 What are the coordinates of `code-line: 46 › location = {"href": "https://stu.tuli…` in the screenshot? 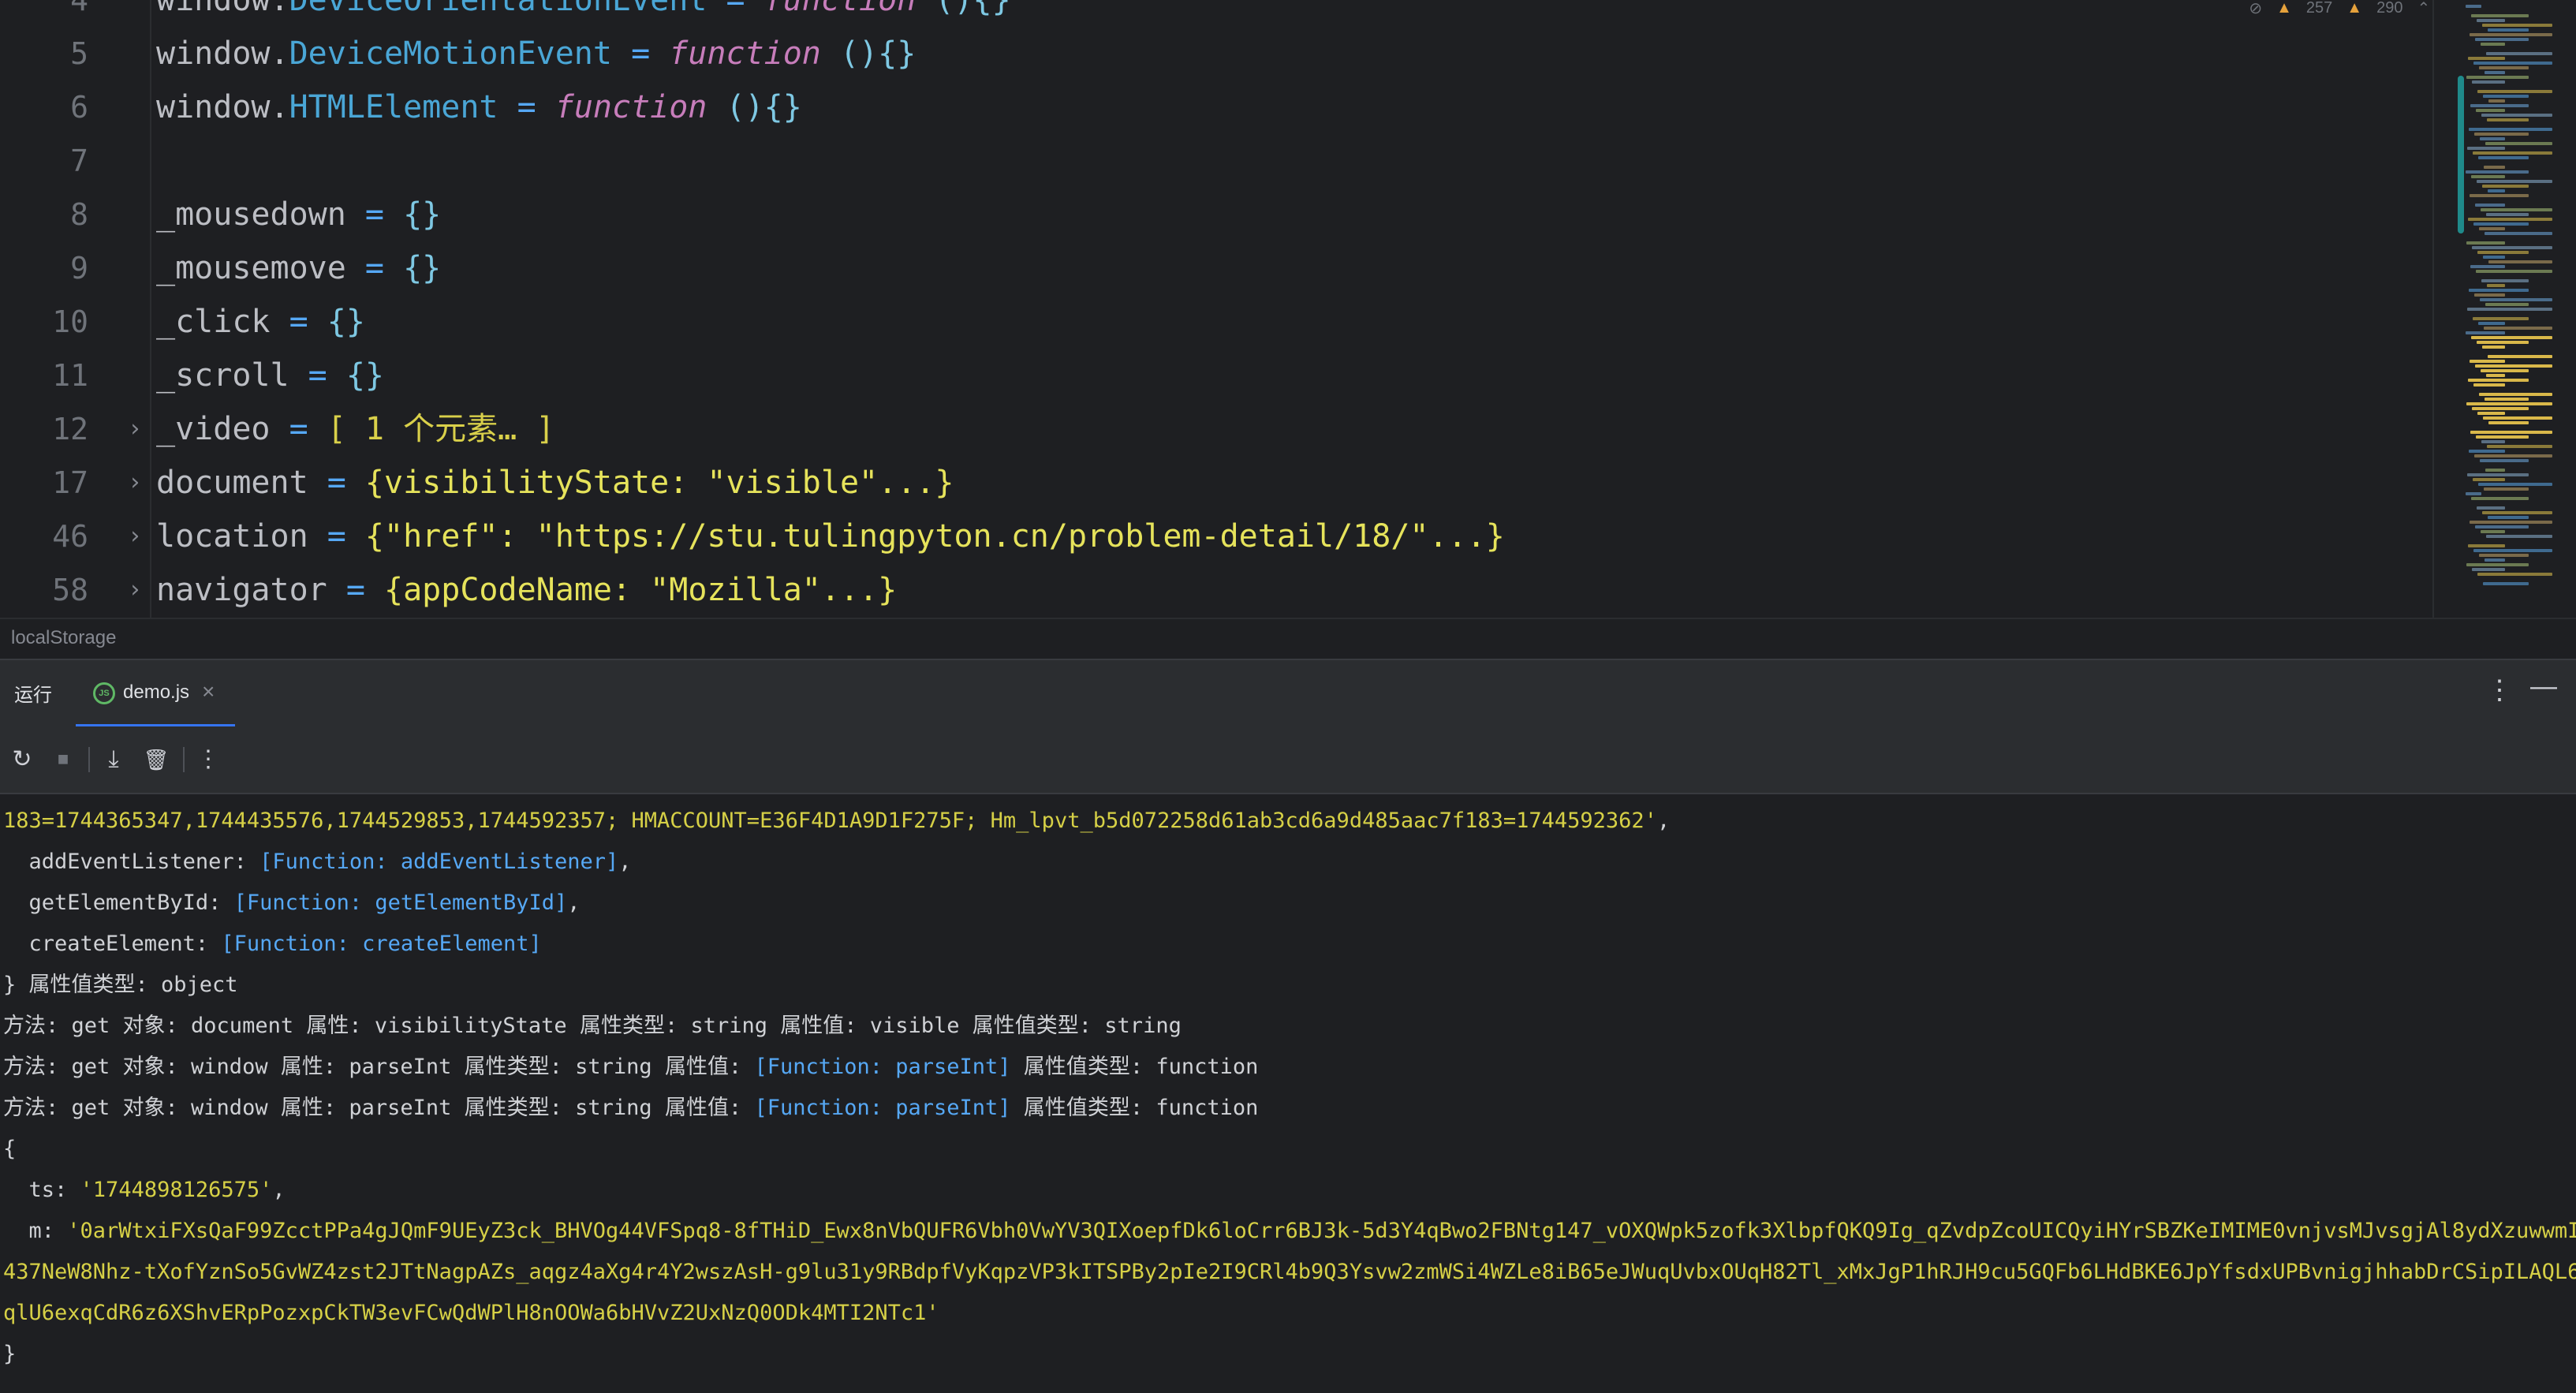 It's located at (1214, 536).